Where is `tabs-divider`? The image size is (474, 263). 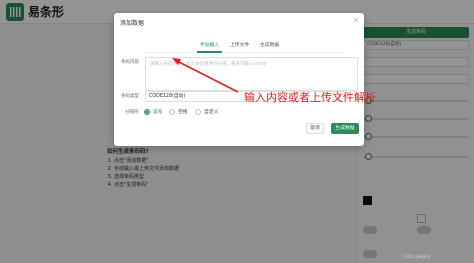 tabs-divider is located at coordinates (244, 52).